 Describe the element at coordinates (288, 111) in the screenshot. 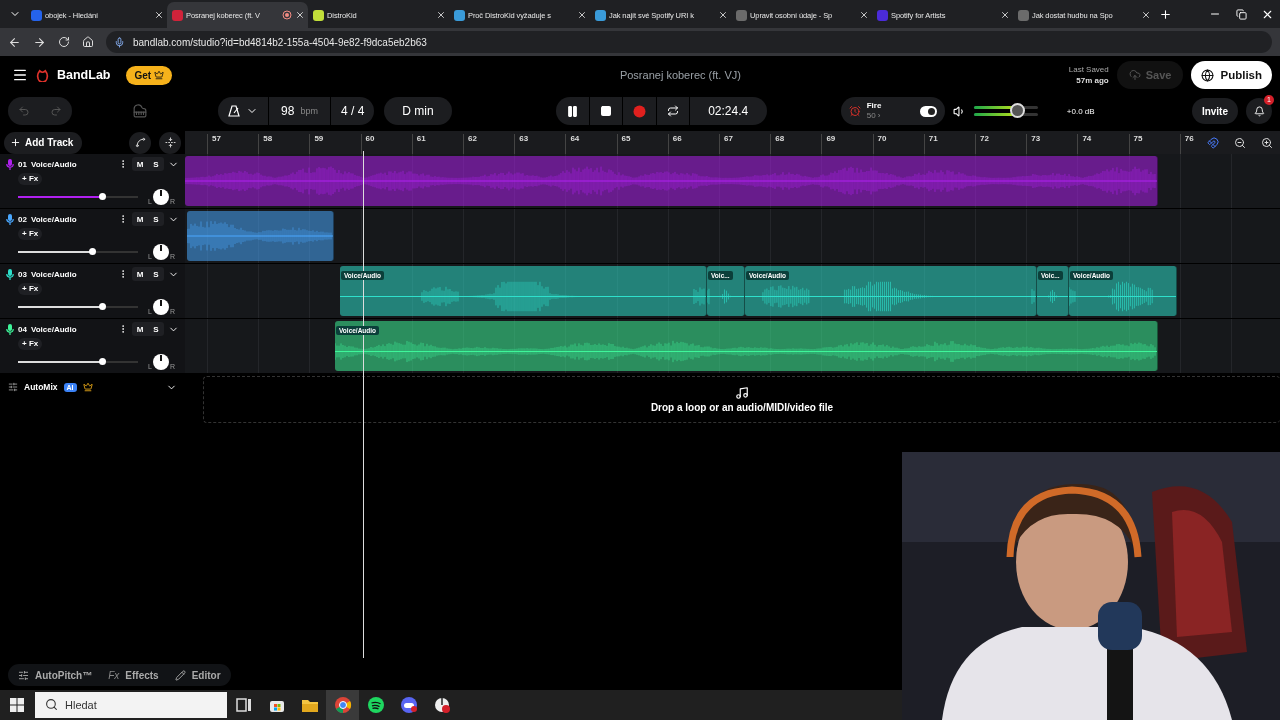

I see `tempo-value: 98` at that location.